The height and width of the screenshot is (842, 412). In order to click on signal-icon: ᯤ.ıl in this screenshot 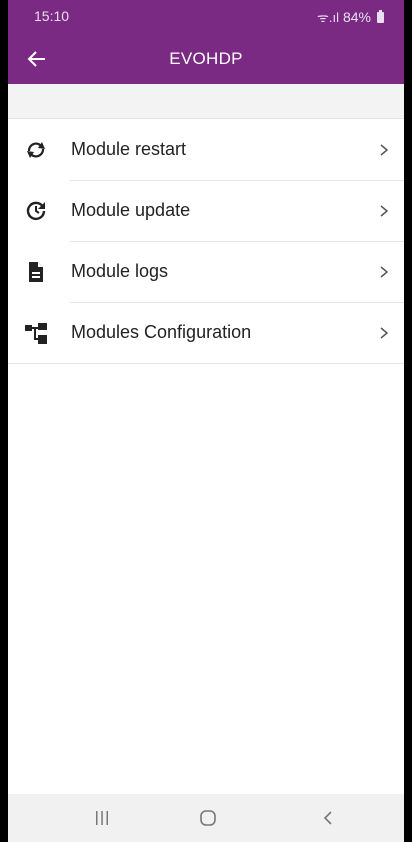, I will do `click(327, 17)`.